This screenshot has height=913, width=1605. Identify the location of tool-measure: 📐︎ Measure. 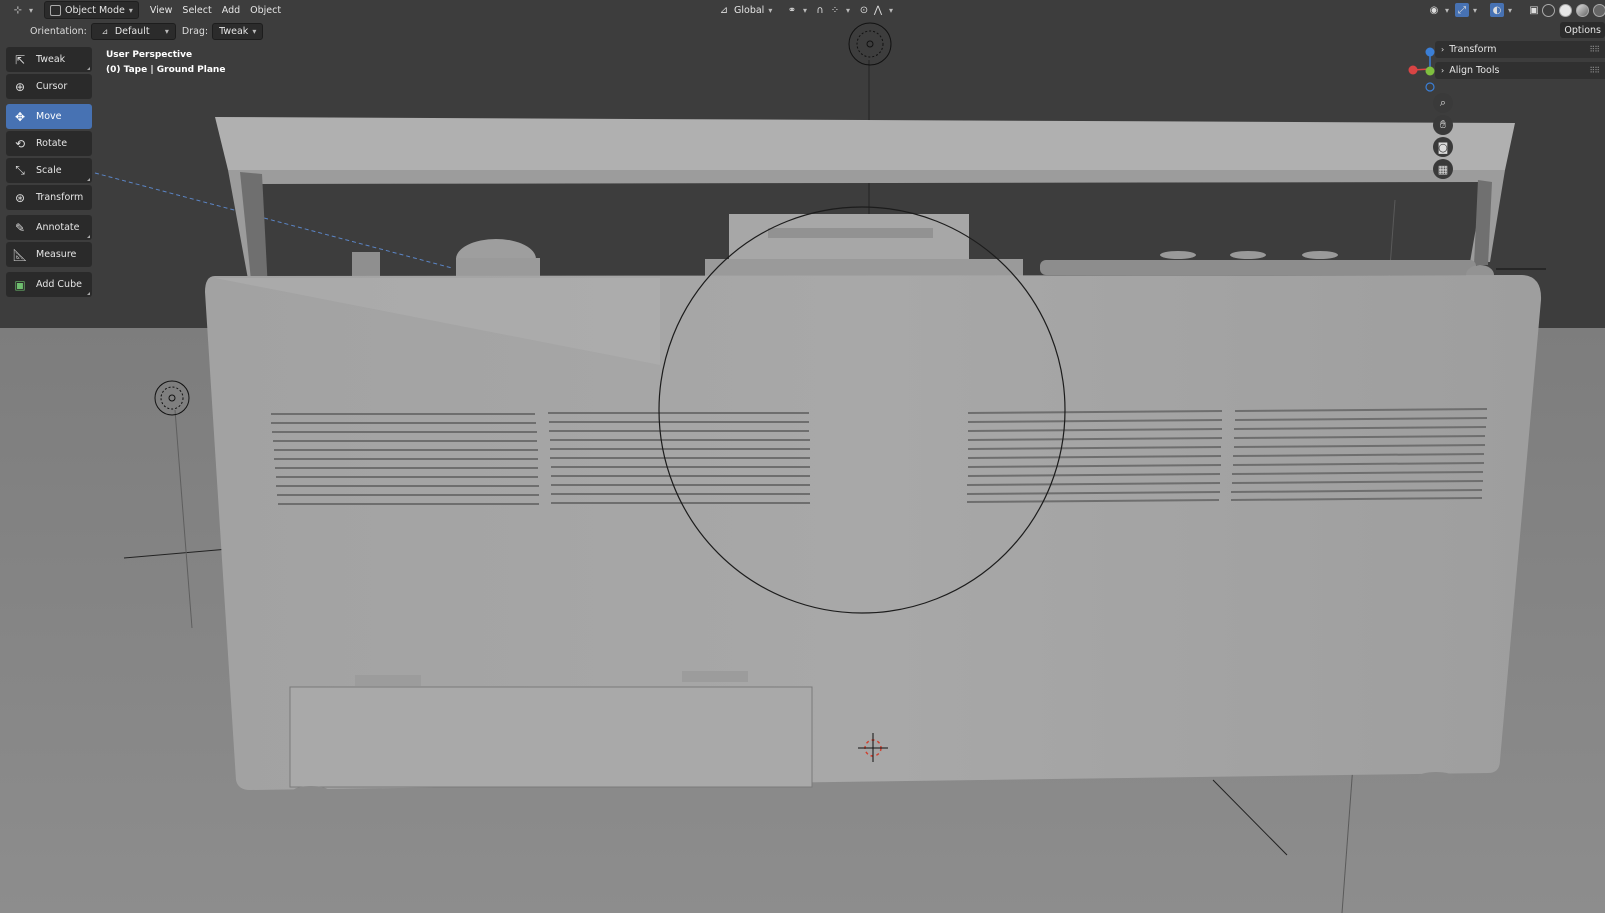
(49, 254).